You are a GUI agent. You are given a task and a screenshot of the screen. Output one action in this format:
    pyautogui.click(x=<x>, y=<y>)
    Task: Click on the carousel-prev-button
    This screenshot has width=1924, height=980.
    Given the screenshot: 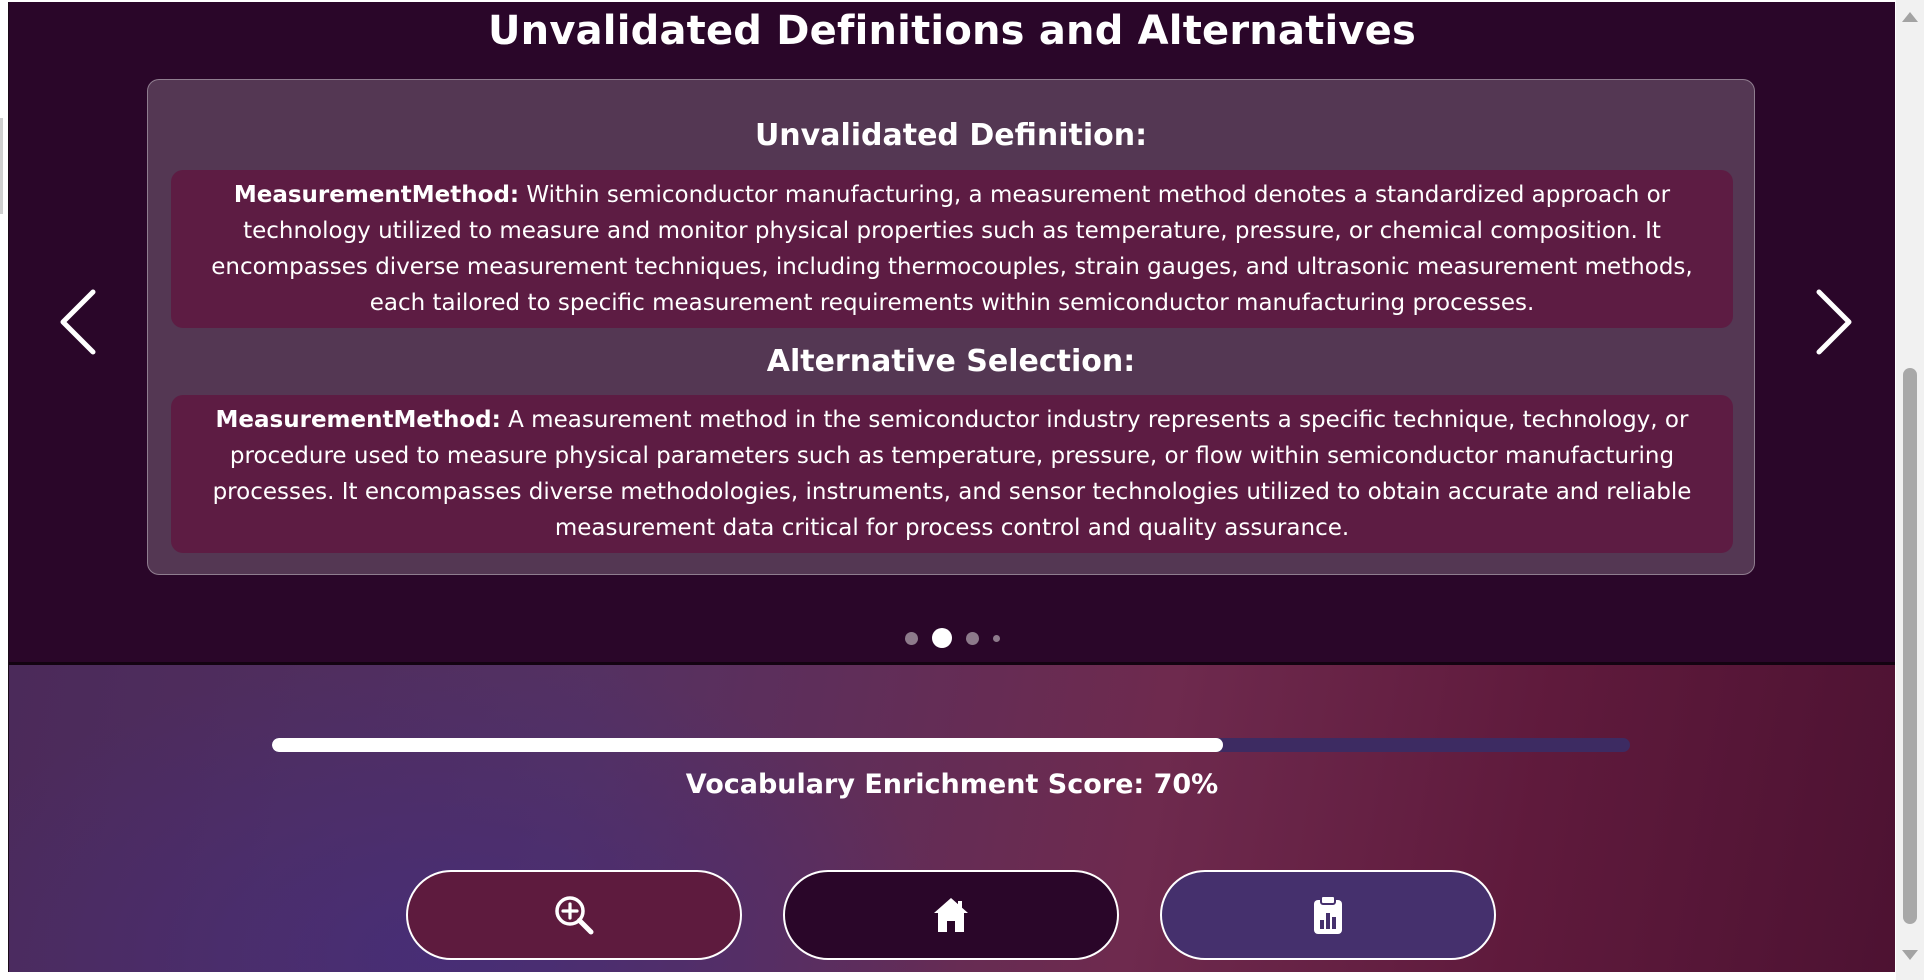 What is the action you would take?
    pyautogui.click(x=80, y=322)
    